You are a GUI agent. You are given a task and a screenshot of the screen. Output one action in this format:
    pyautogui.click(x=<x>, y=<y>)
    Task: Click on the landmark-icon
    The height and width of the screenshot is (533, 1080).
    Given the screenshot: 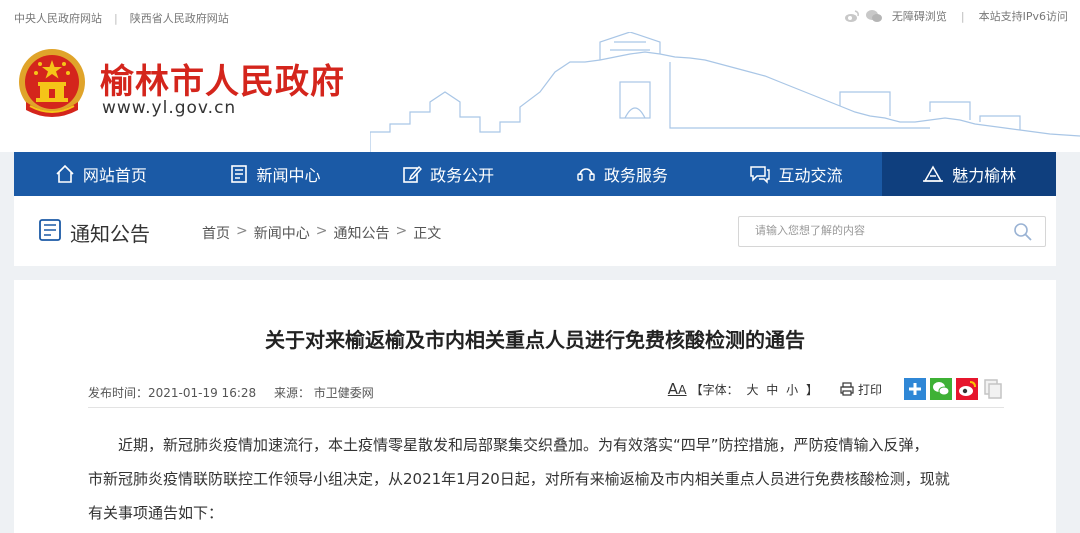 What is the action you would take?
    pyautogui.click(x=933, y=173)
    